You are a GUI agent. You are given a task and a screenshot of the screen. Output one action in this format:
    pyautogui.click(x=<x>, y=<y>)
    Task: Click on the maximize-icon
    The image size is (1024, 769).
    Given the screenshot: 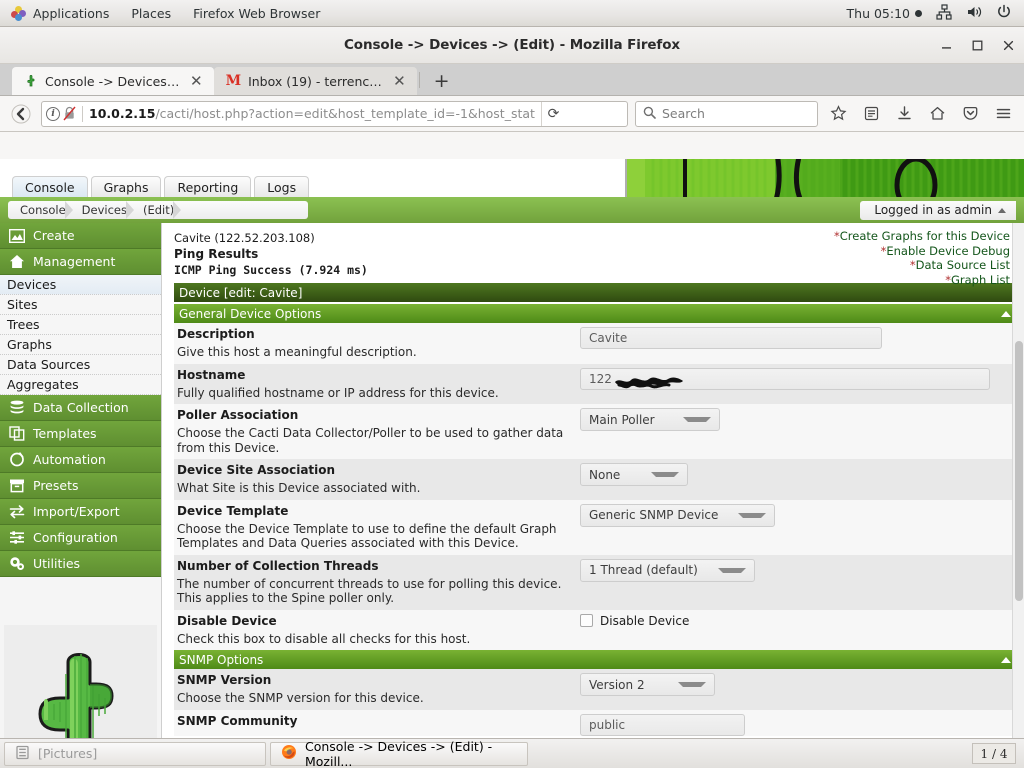 What is the action you would take?
    pyautogui.click(x=977, y=45)
    